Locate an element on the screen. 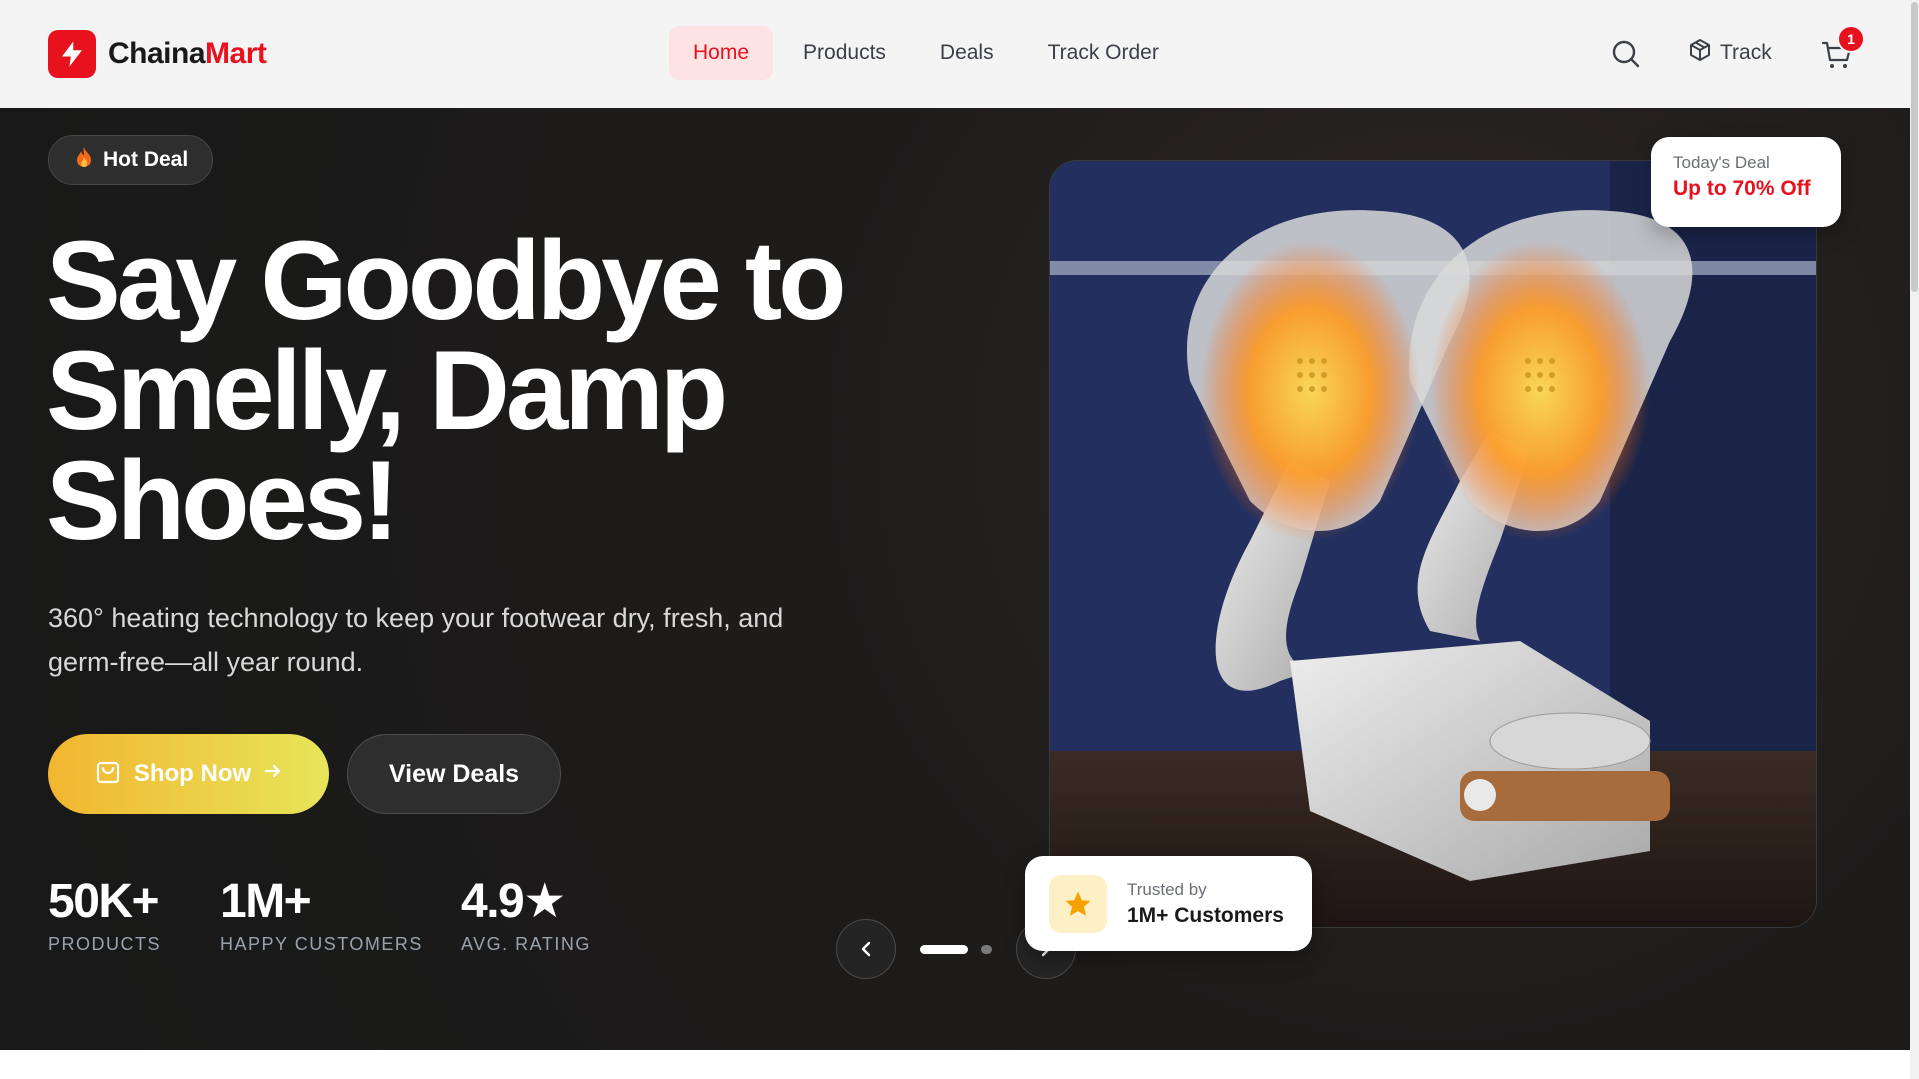  track-label: Track is located at coordinates (1746, 52).